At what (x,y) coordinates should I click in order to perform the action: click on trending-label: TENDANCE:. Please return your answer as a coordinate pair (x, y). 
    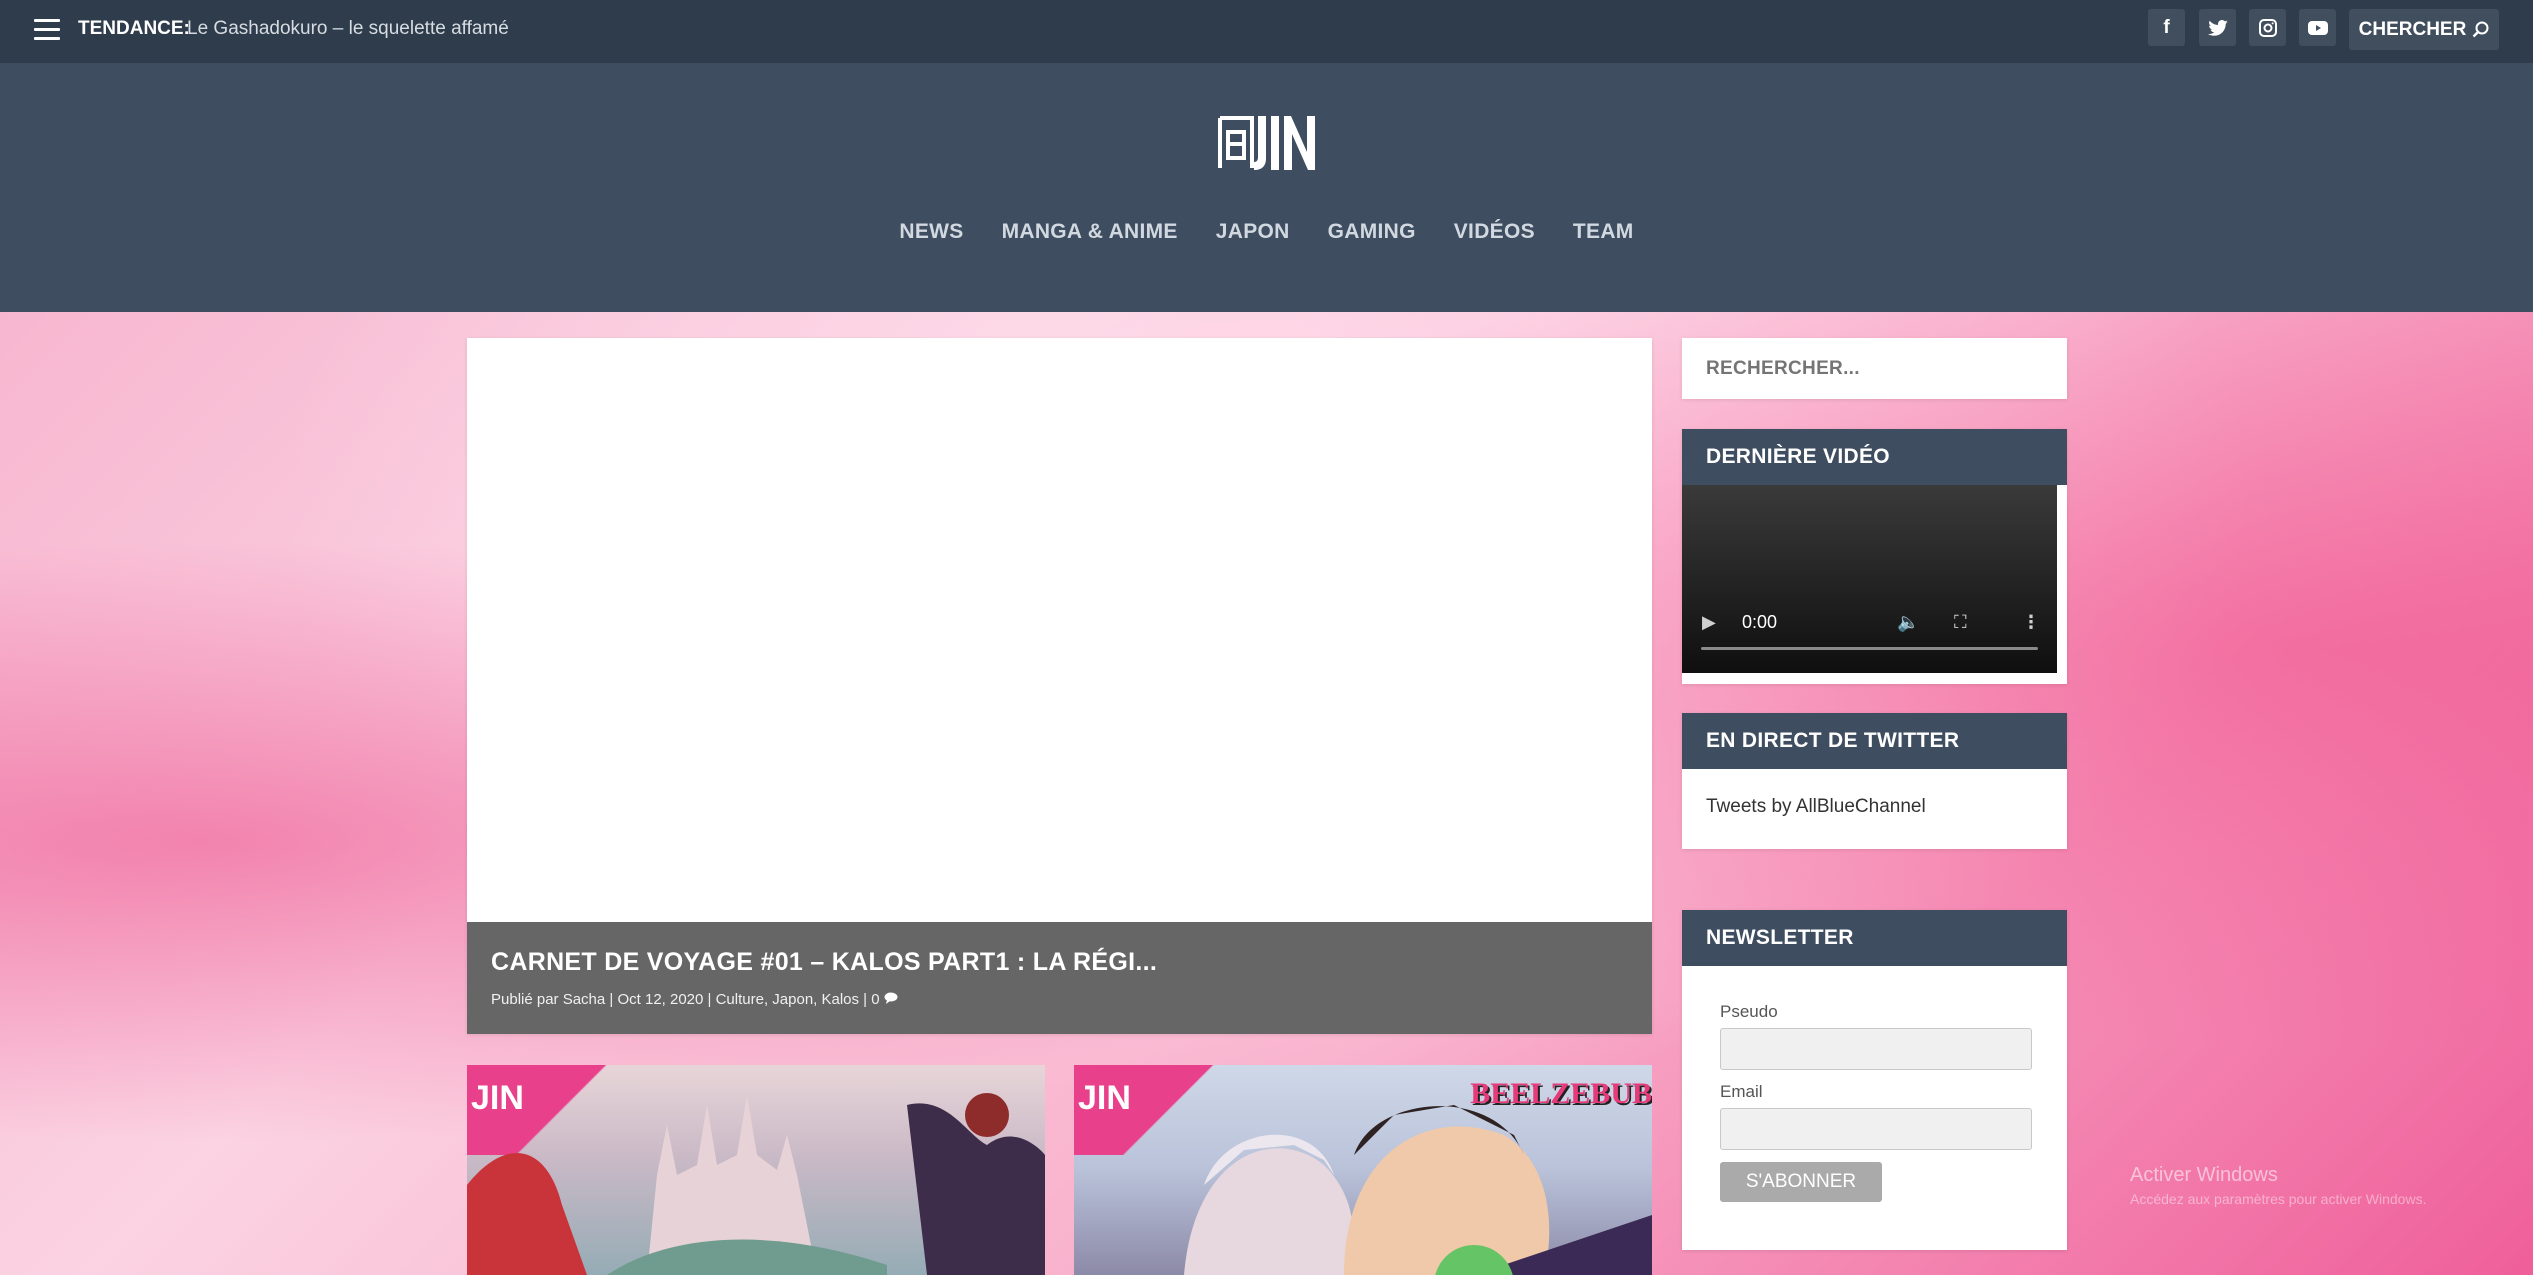
    Looking at the image, I should click on (134, 28).